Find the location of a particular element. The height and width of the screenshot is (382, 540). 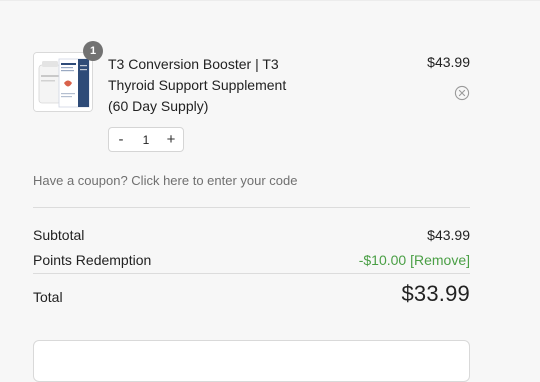

total-divider is located at coordinates (251, 273).